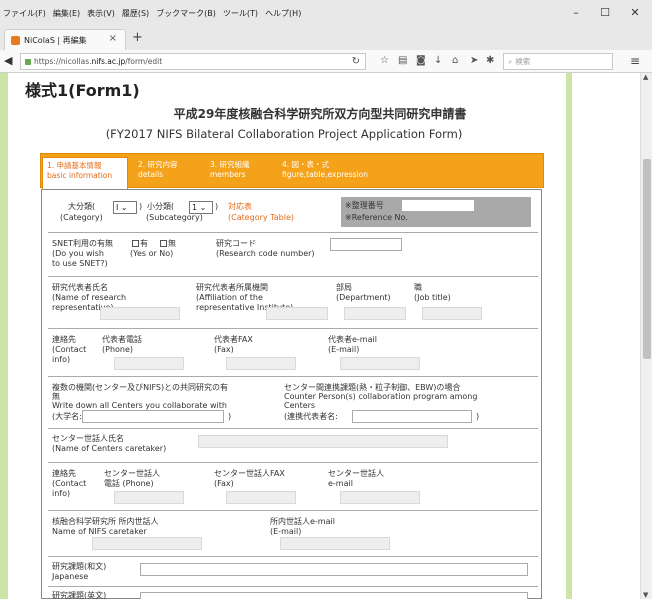 The image size is (652, 599). Describe the element at coordinates (122, 339) in the screenshot. I see `rep-phone-label: 代表者電話` at that location.